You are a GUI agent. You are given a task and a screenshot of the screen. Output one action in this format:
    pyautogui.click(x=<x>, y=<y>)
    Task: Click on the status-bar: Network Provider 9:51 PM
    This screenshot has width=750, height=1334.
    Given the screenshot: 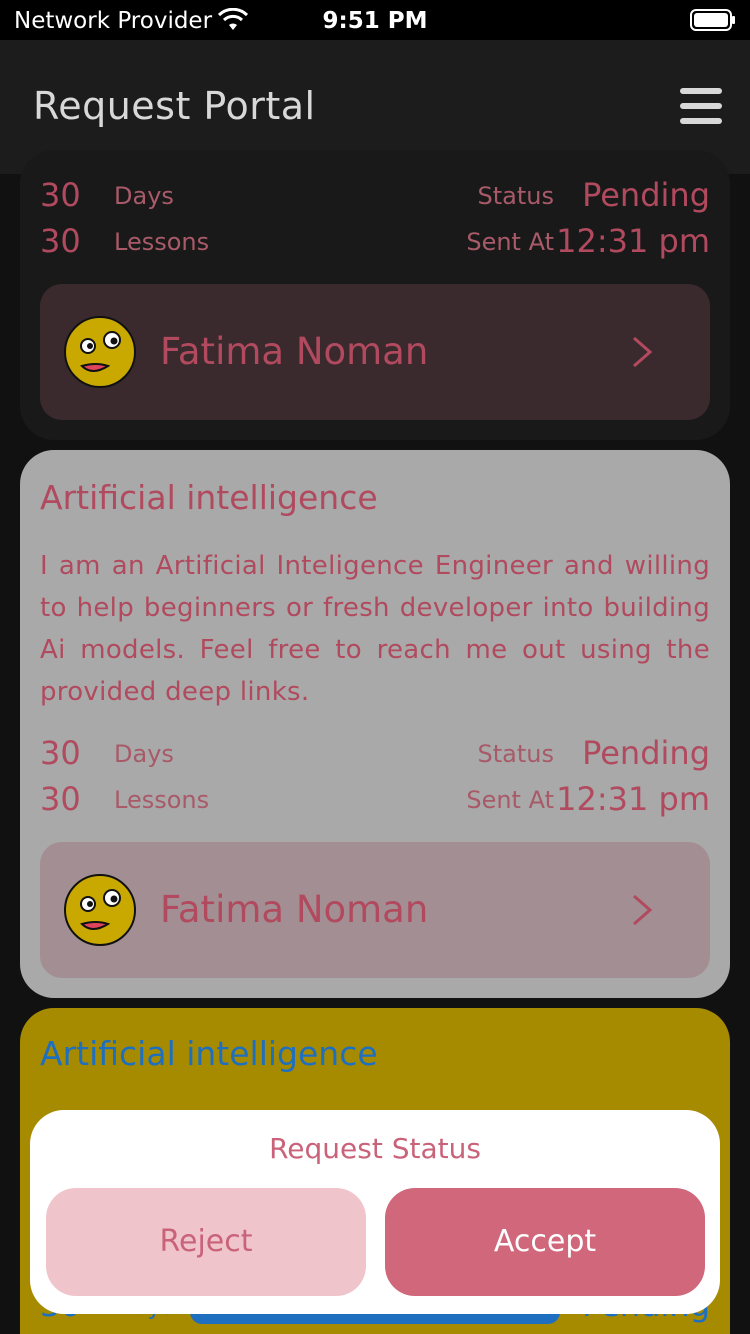 What is the action you would take?
    pyautogui.click(x=375, y=20)
    